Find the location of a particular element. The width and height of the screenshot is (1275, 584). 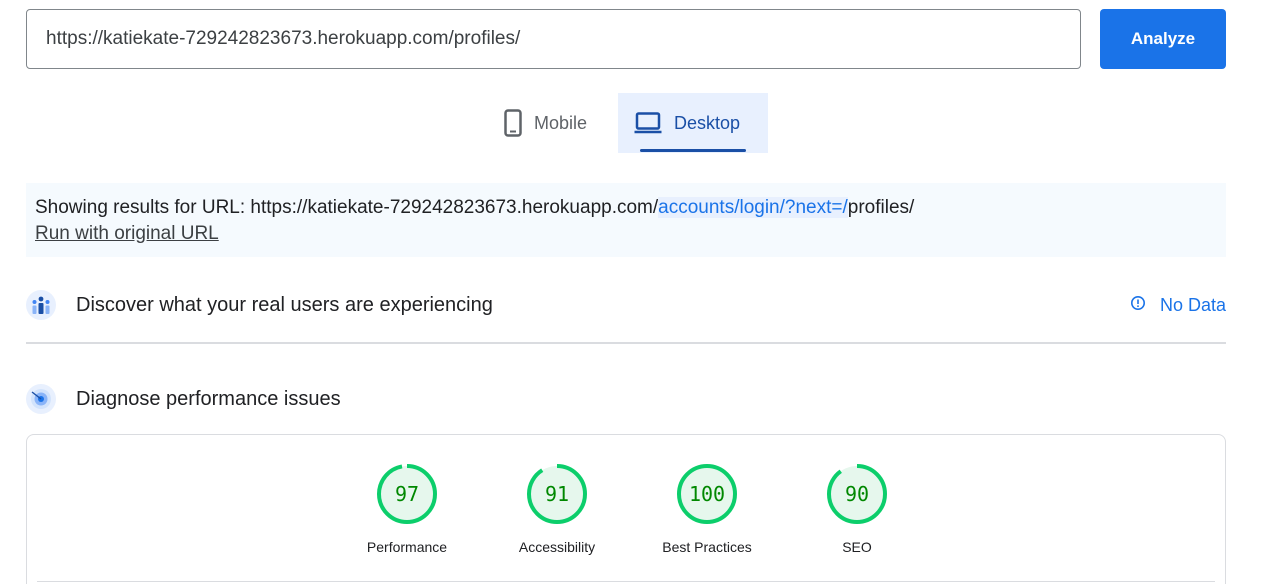

gauge-ring: 97 is located at coordinates (407, 494).